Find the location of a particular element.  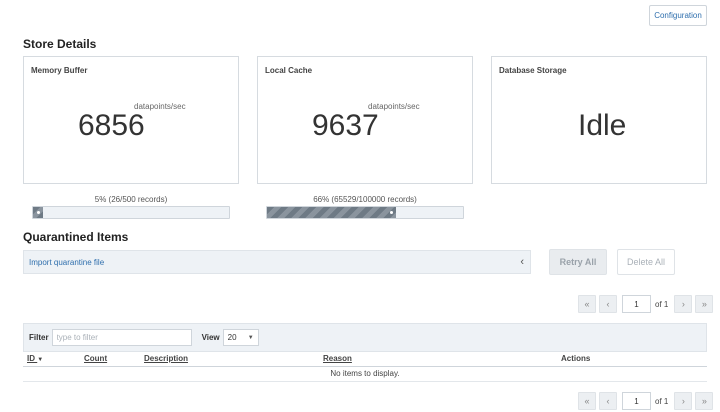

filter-input is located at coordinates (121, 337).